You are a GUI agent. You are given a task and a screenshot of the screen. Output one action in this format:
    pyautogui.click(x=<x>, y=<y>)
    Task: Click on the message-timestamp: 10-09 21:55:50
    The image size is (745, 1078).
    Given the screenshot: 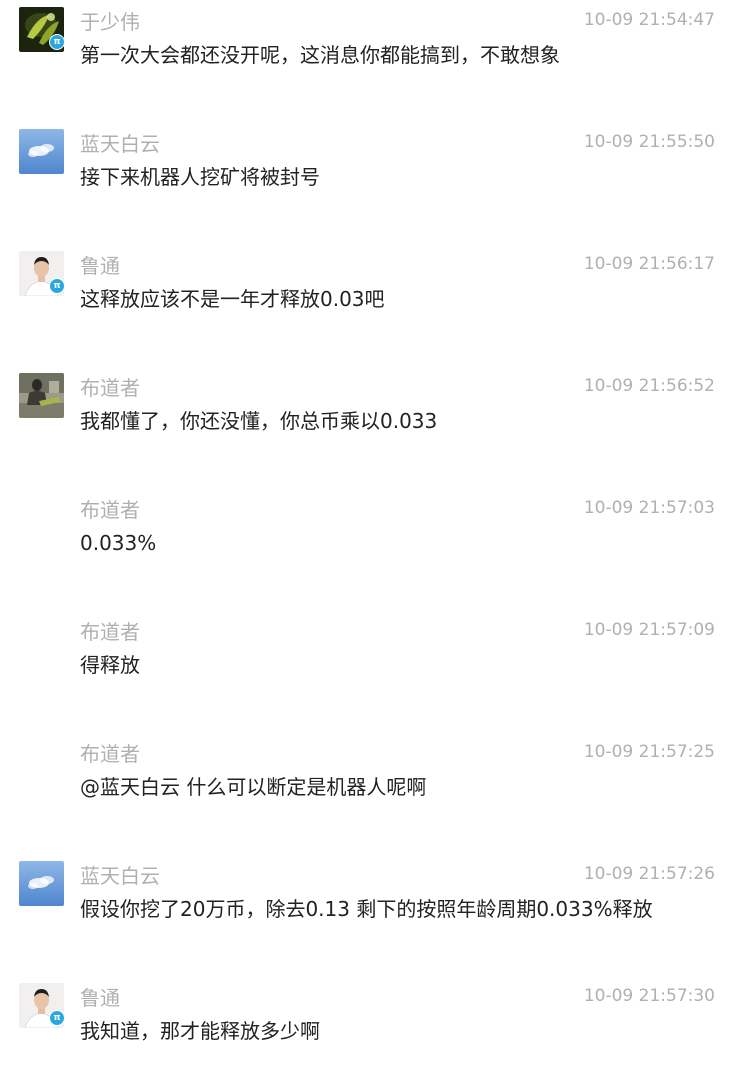 What is the action you would take?
    pyautogui.click(x=649, y=142)
    